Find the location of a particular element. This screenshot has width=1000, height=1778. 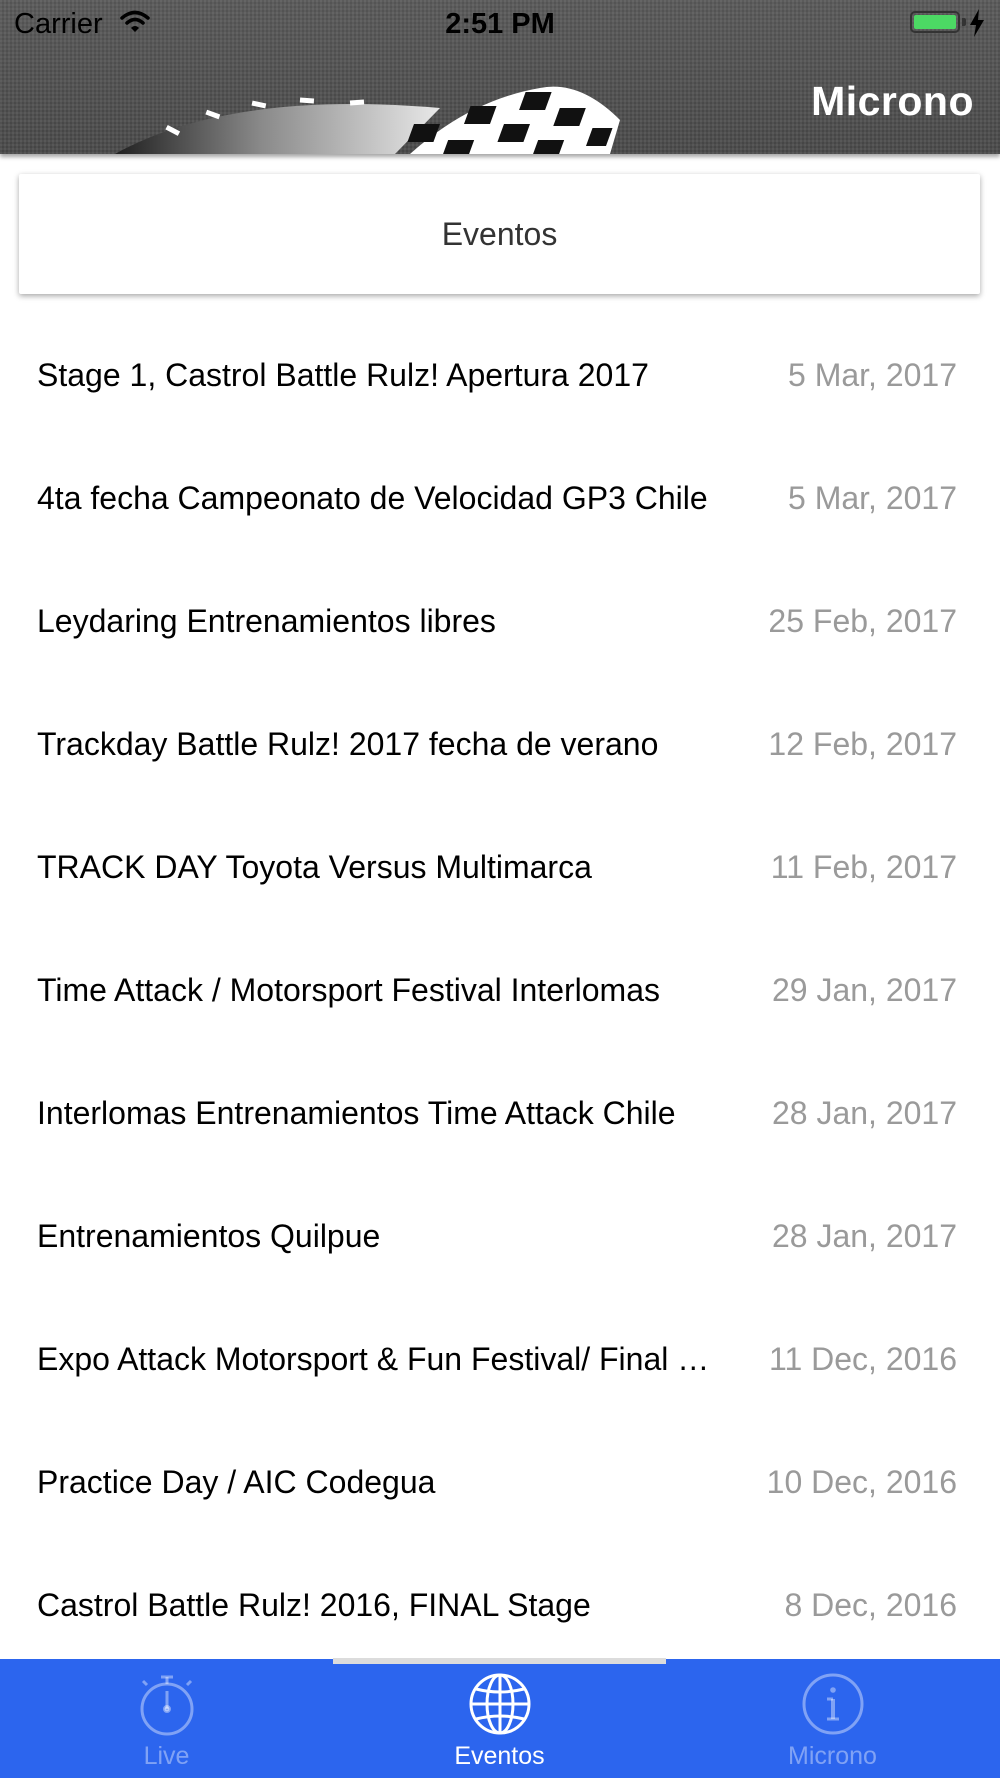

globe-icon is located at coordinates (499, 1704).